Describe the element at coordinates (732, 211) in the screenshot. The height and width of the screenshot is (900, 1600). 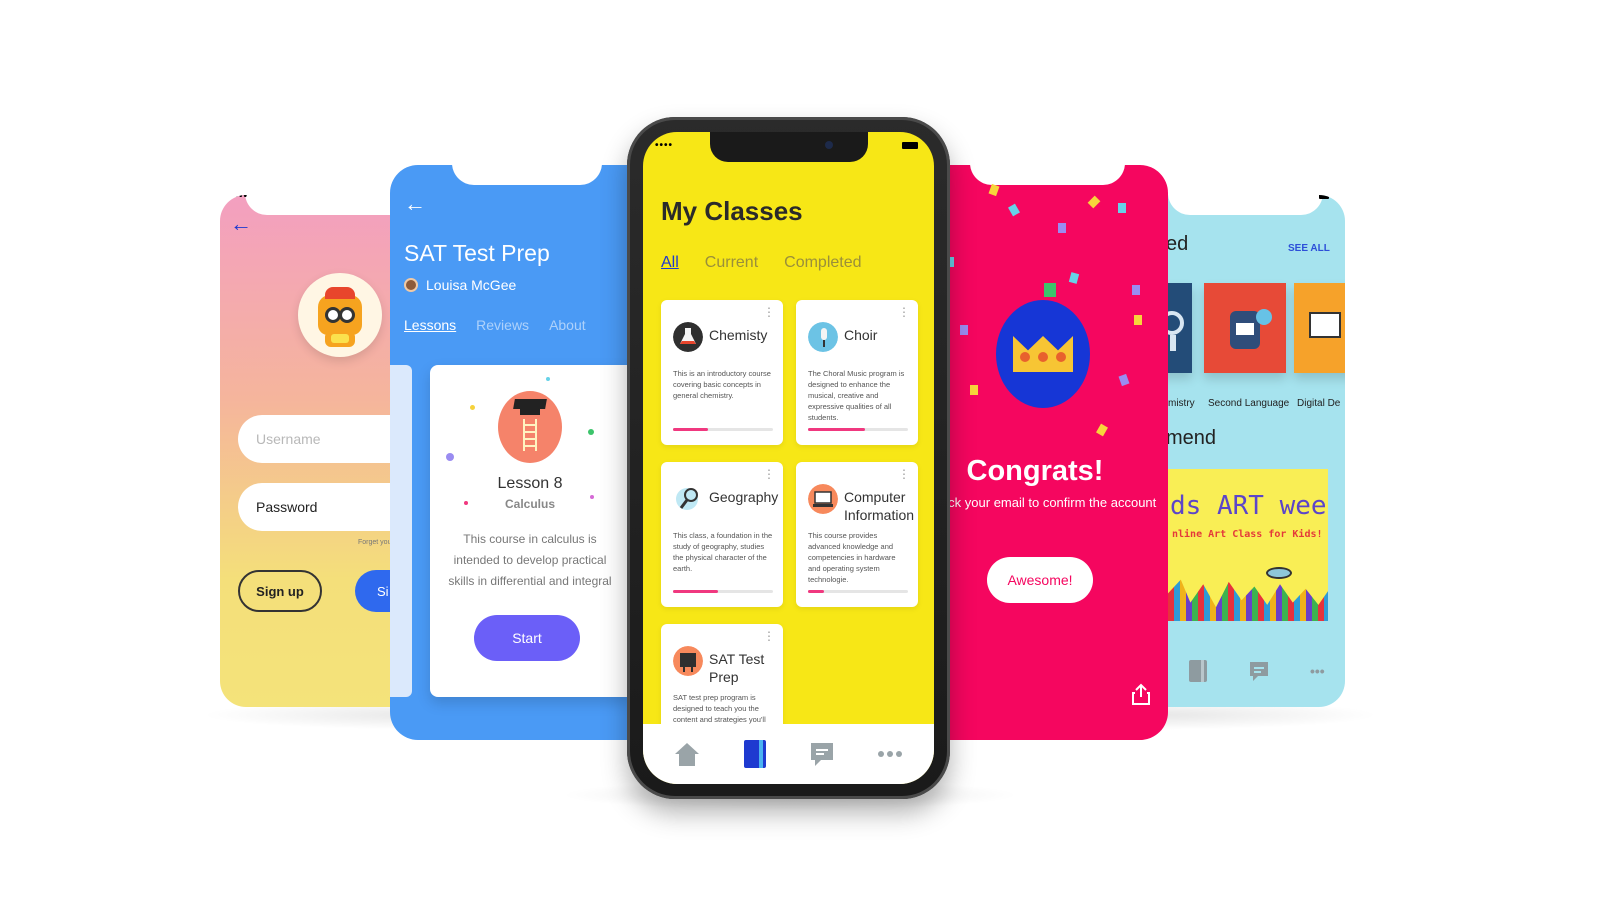
I see `page-title: My Classes` at that location.